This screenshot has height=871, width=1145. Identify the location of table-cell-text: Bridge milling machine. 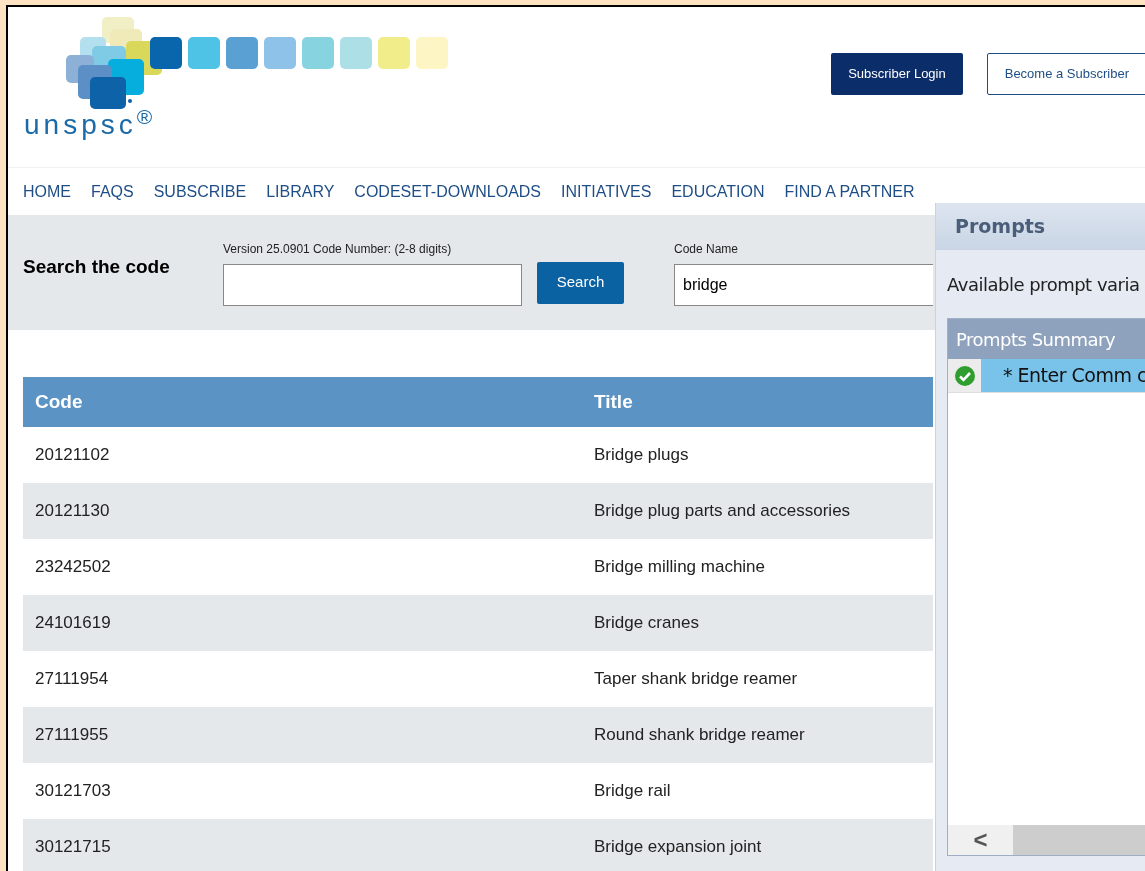
(680, 567).